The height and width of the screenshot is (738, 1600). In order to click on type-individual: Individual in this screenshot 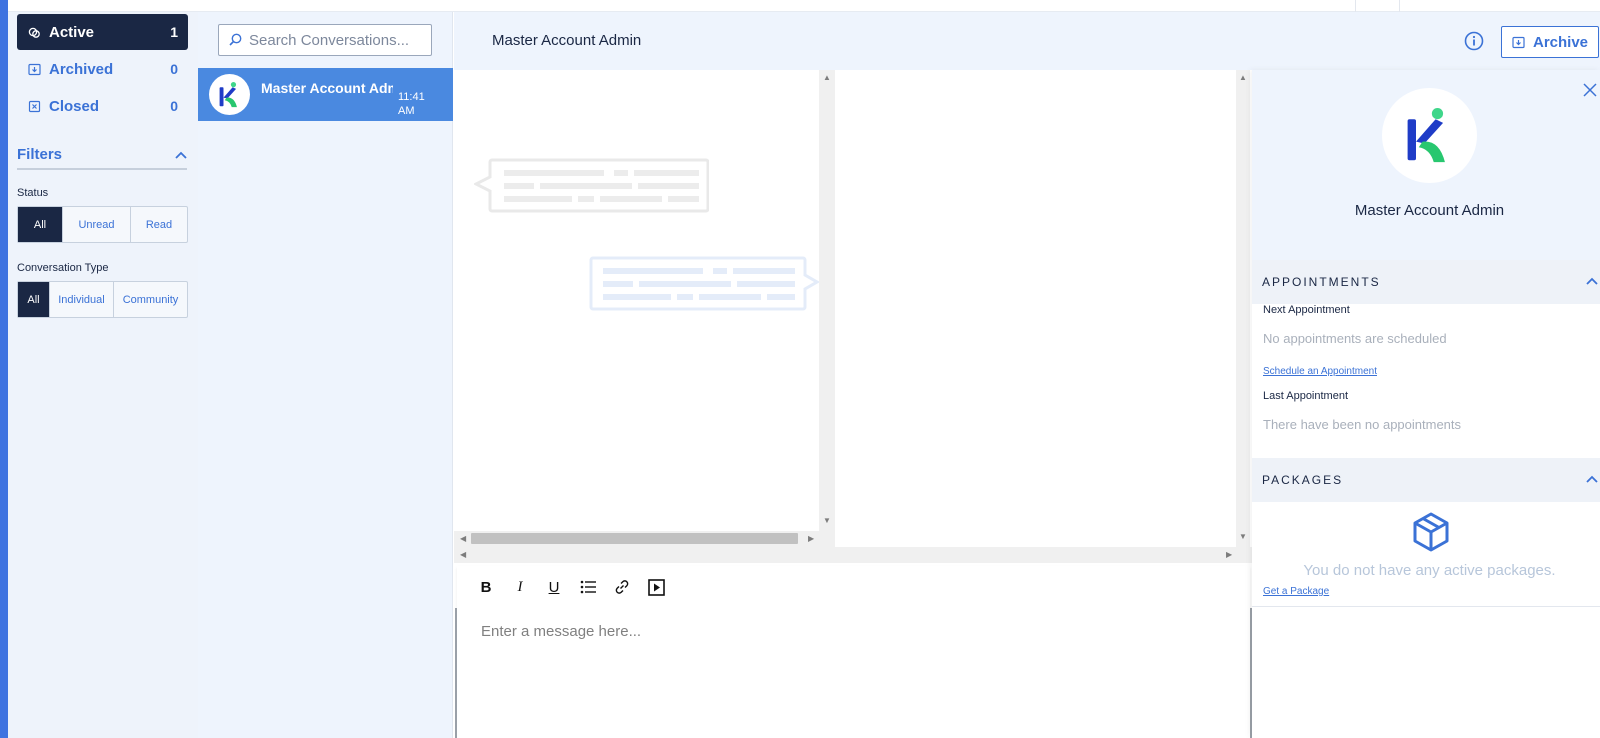, I will do `click(82, 299)`.